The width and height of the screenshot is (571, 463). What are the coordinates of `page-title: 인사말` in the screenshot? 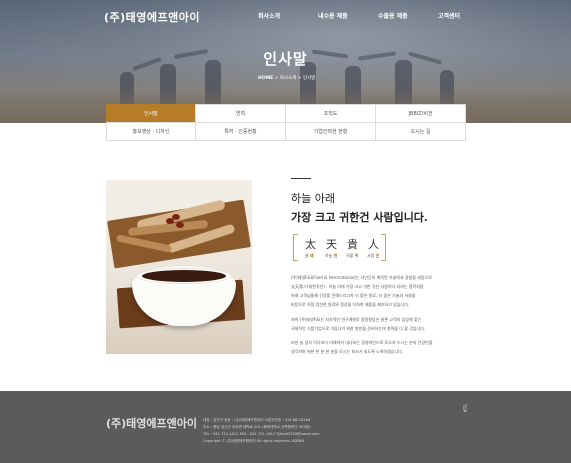 It's located at (285, 59).